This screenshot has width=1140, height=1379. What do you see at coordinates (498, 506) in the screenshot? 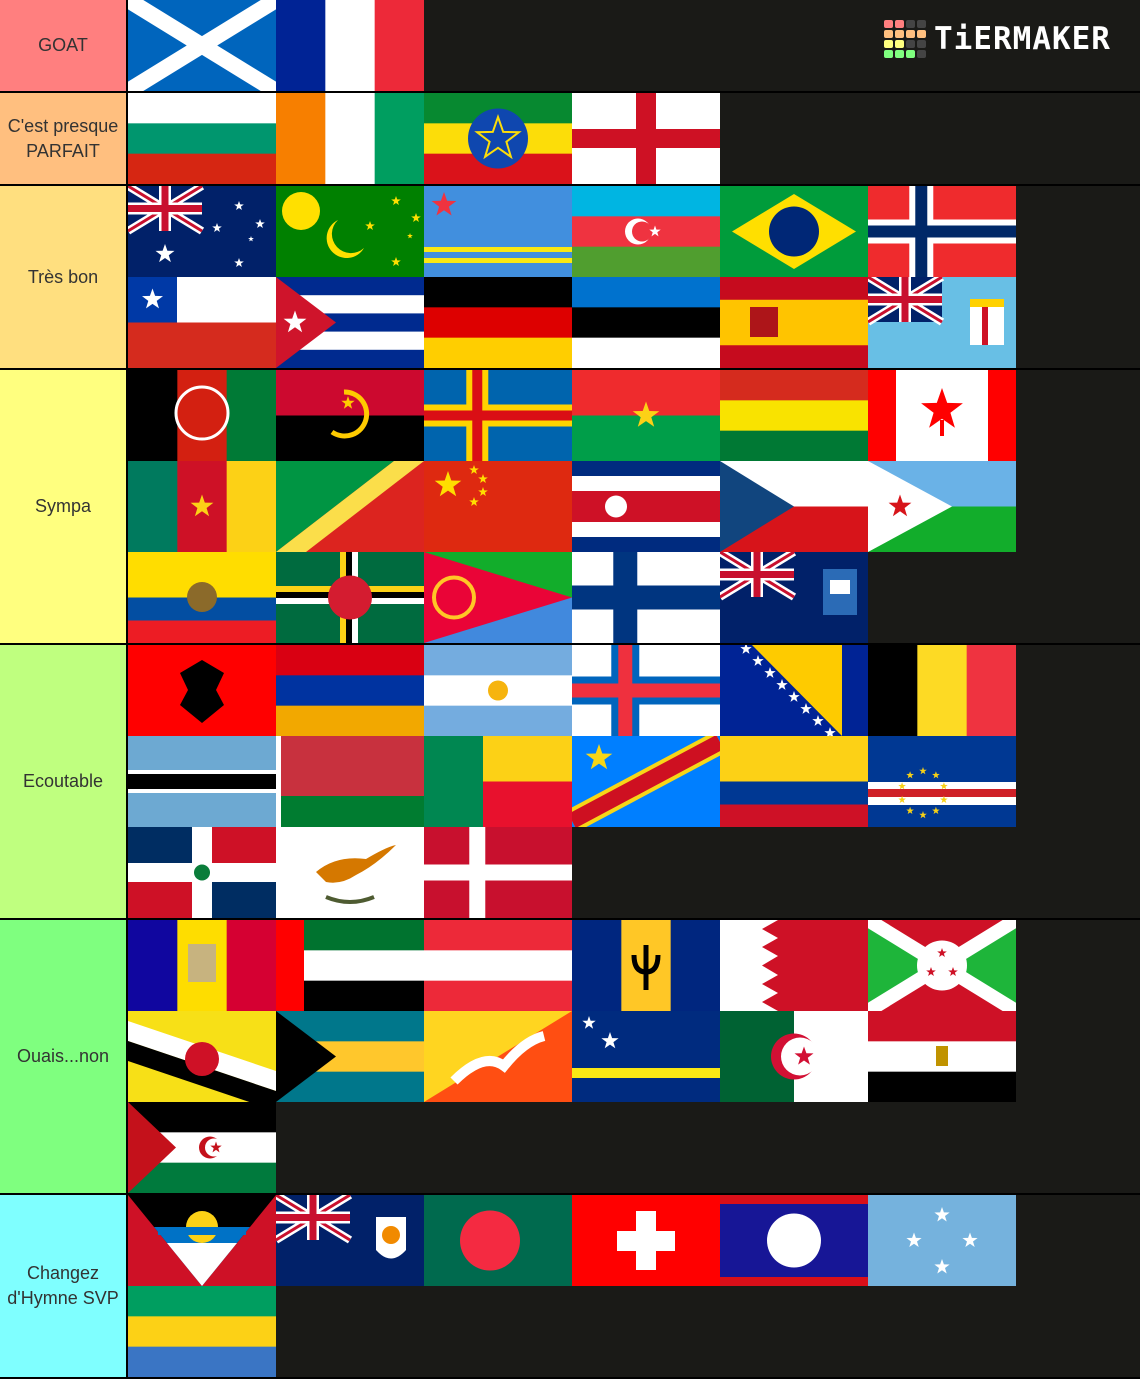
I see `flag-china-icon` at bounding box center [498, 506].